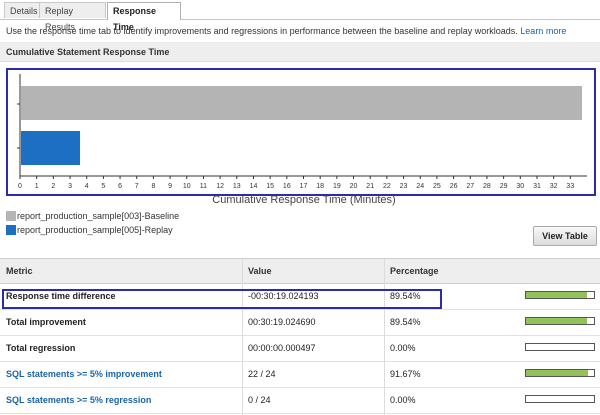 Image resolution: width=600 pixels, height=415 pixels. What do you see at coordinates (95, 230) in the screenshot?
I see `legend-label-replay: report_production_sample[005]-Replay` at bounding box center [95, 230].